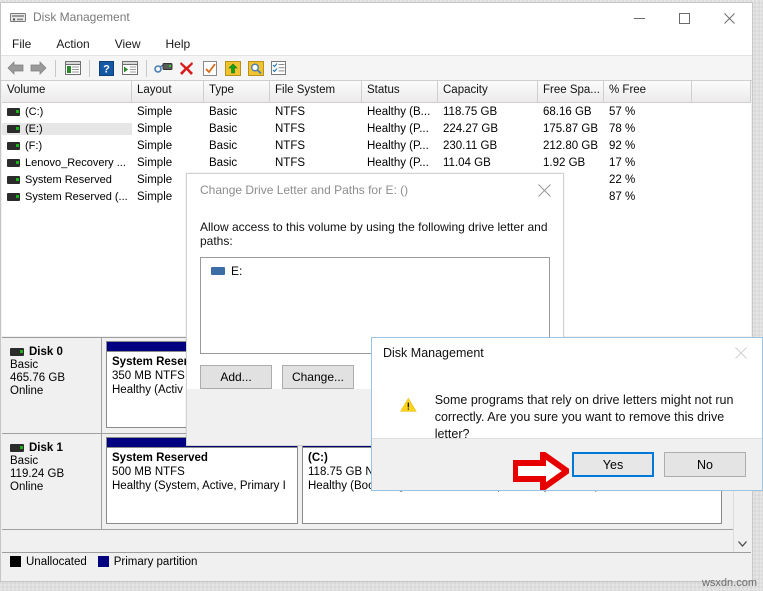  Describe the element at coordinates (155, 561) in the screenshot. I see `legend-label-primary: Primary partition` at that location.